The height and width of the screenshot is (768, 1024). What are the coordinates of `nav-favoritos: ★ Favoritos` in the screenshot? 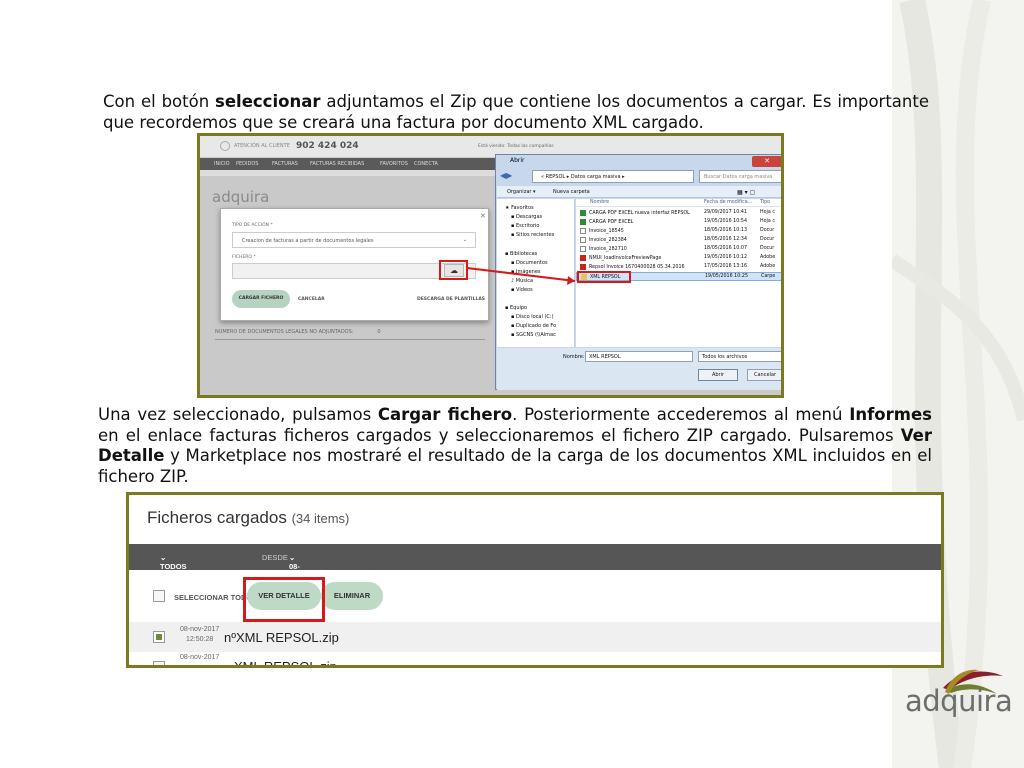 It's located at (519, 208).